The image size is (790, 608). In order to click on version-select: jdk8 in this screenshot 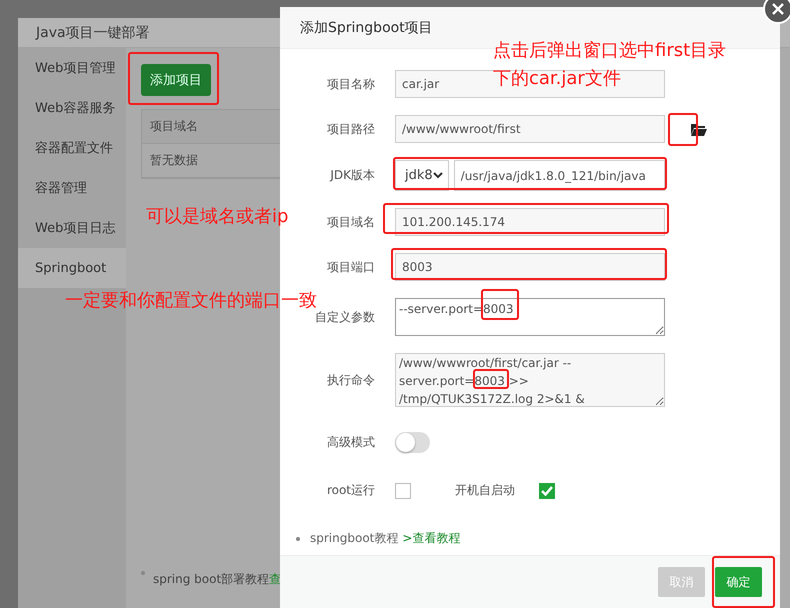, I will do `click(422, 175)`.